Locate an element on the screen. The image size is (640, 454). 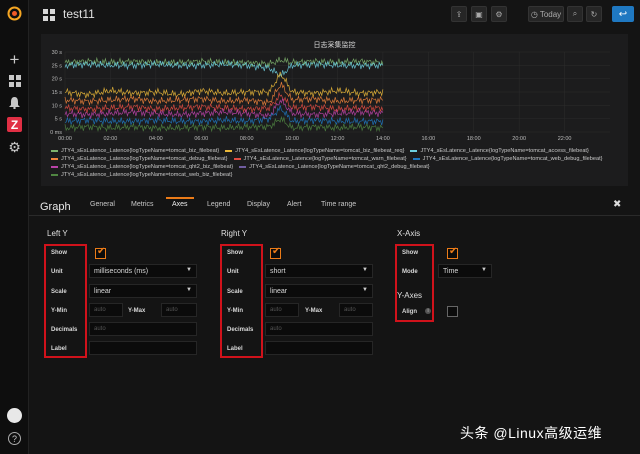
zoom-out-button: ⌕ is located at coordinates (575, 14).